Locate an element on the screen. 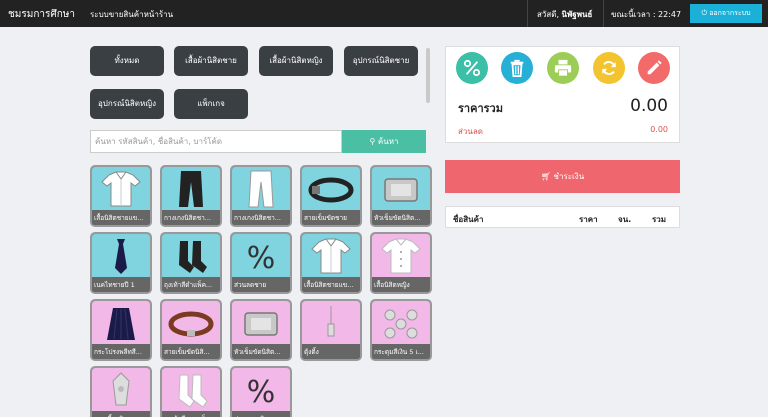  product-tile: ตุ้งติ้ง is located at coordinates (331, 330).